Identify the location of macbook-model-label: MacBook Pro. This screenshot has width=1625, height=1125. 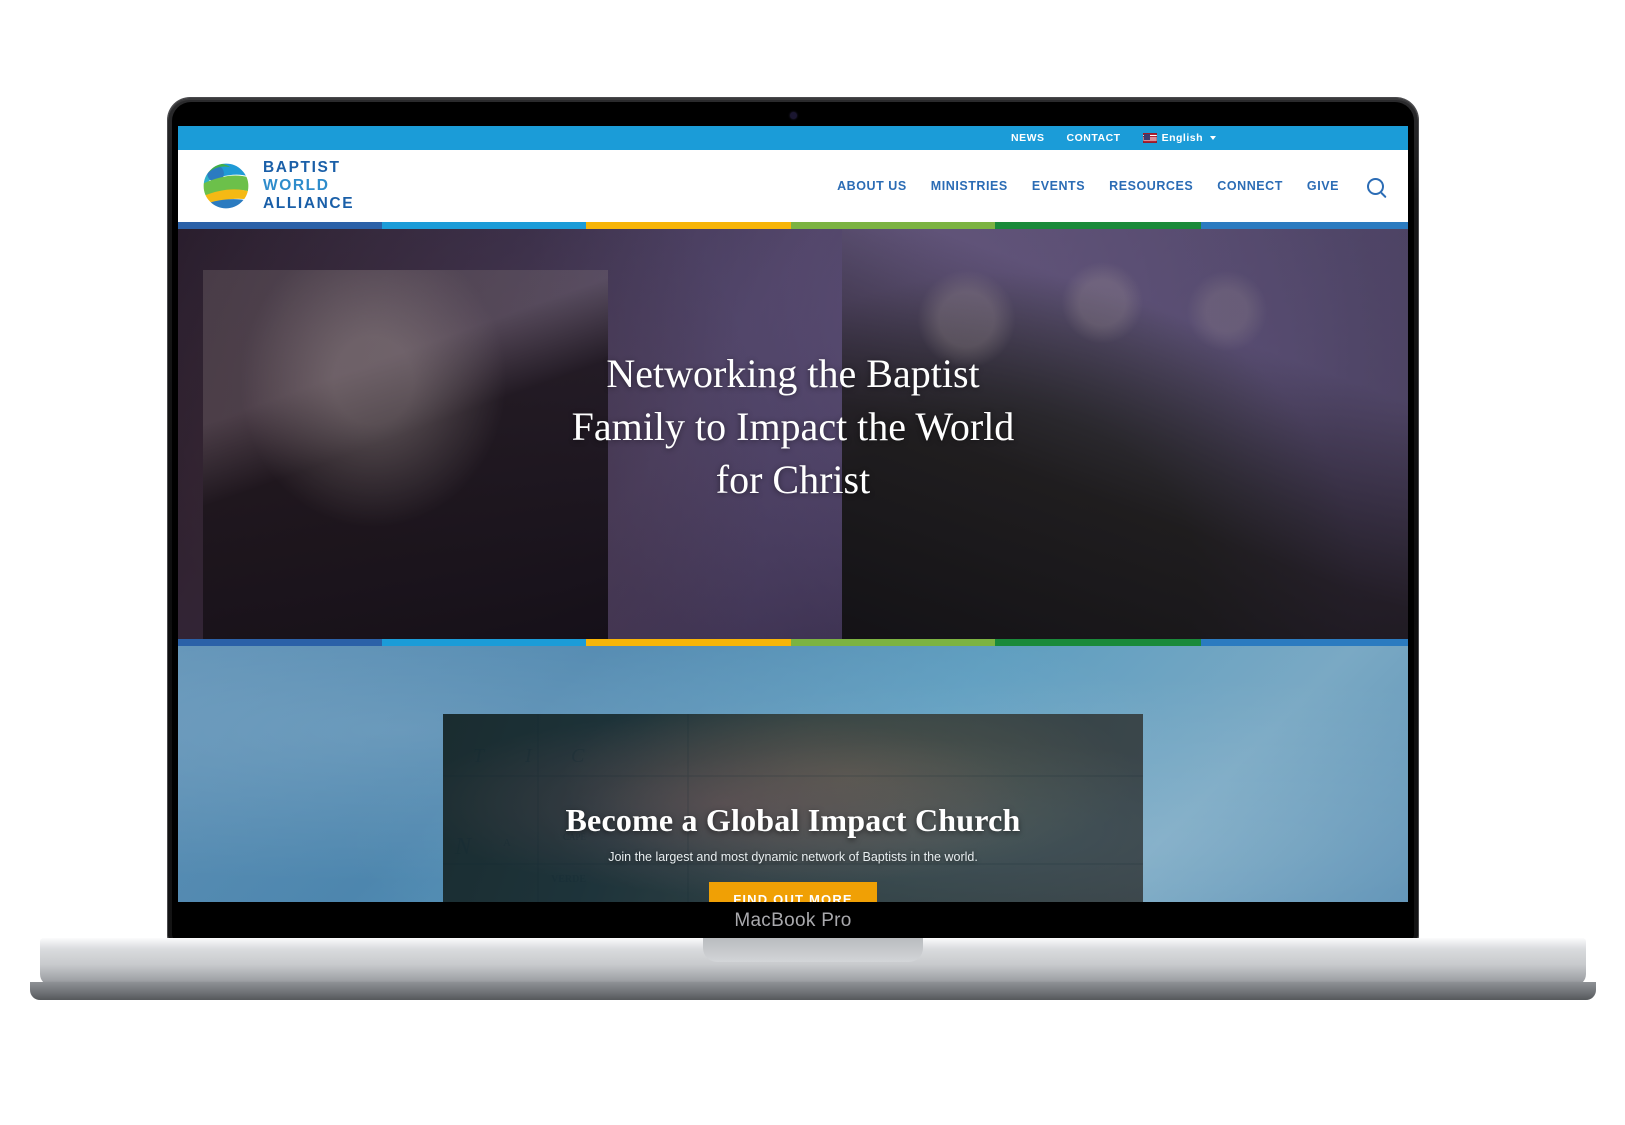
(793, 920).